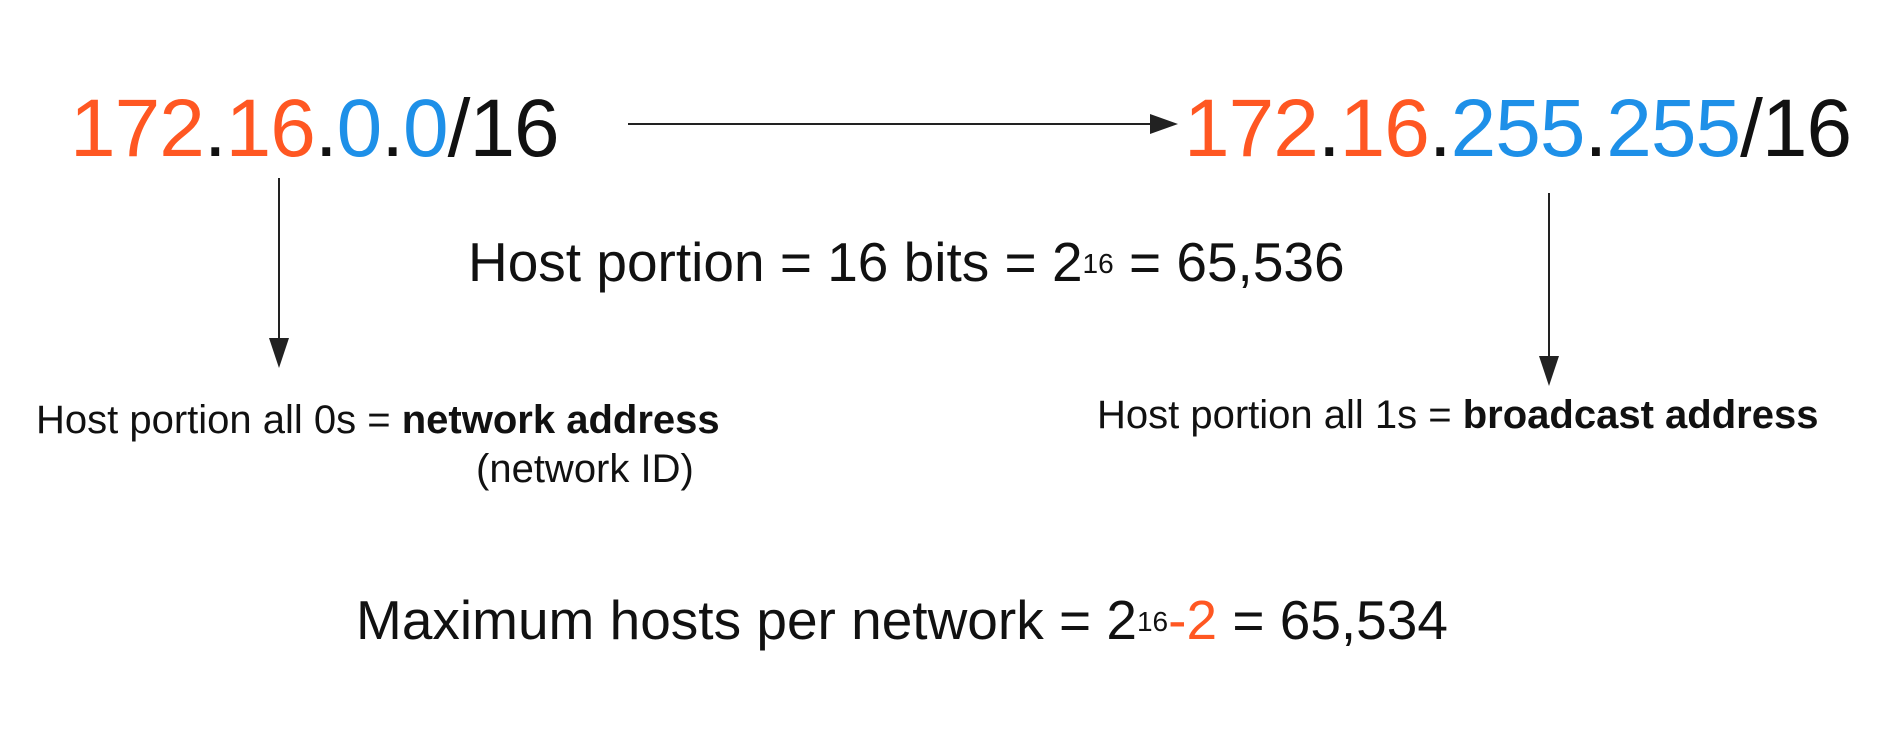  I want to click on network-note-prefix: Host portion all 0s =, so click(219, 420).